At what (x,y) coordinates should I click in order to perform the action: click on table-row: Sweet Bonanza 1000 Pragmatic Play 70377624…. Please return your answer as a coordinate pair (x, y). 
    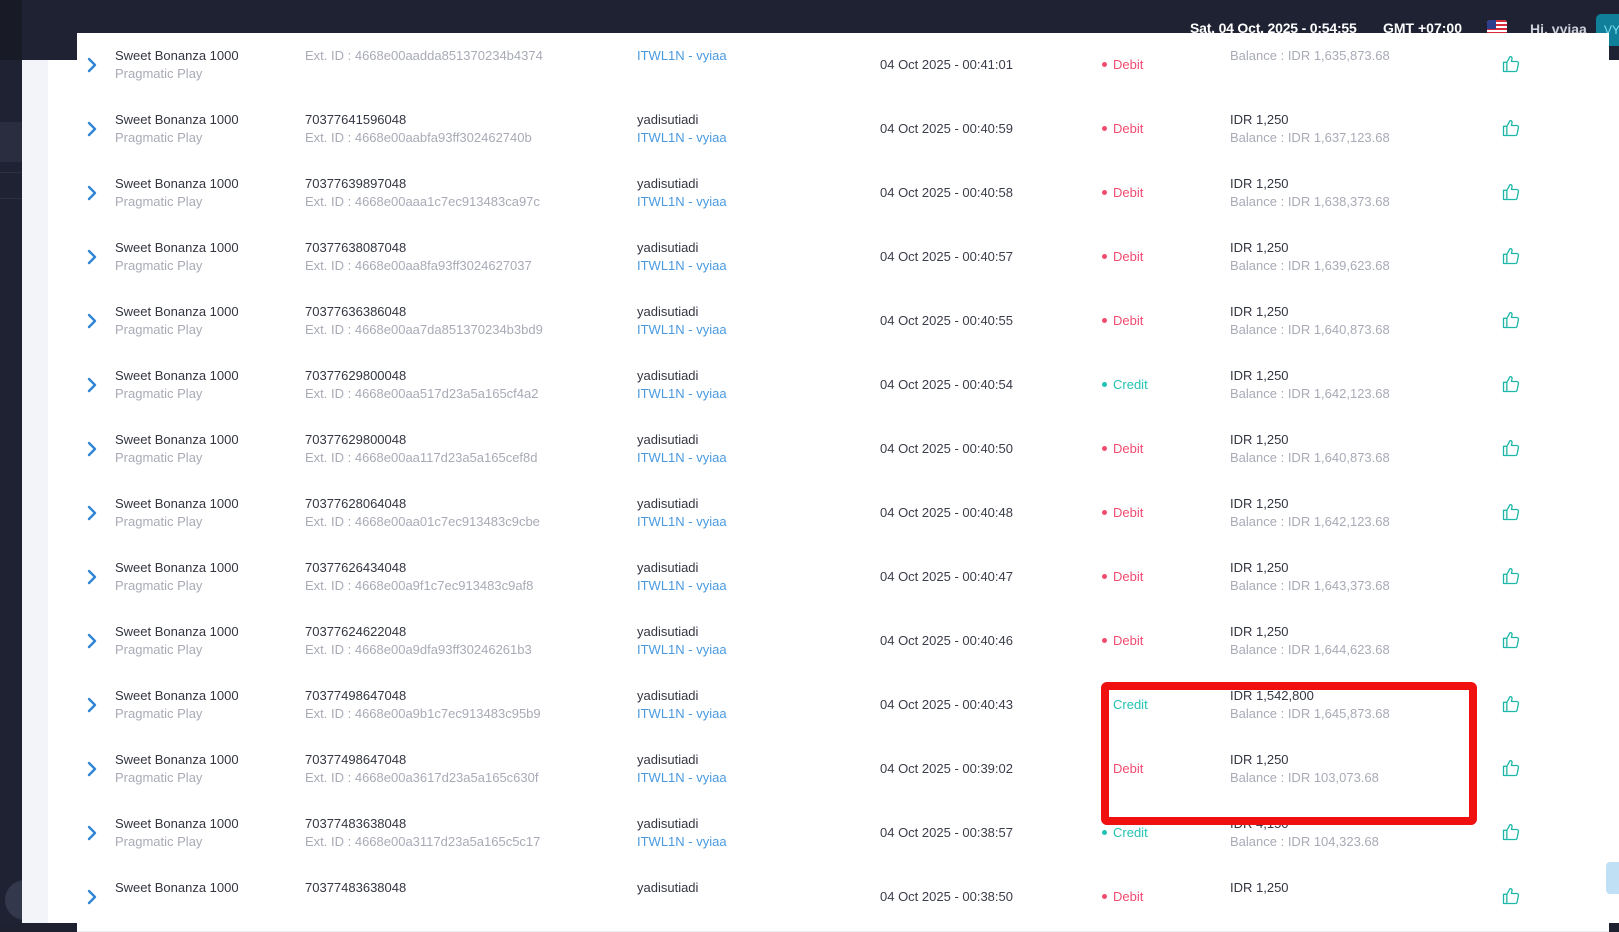
    Looking at the image, I should click on (843, 642).